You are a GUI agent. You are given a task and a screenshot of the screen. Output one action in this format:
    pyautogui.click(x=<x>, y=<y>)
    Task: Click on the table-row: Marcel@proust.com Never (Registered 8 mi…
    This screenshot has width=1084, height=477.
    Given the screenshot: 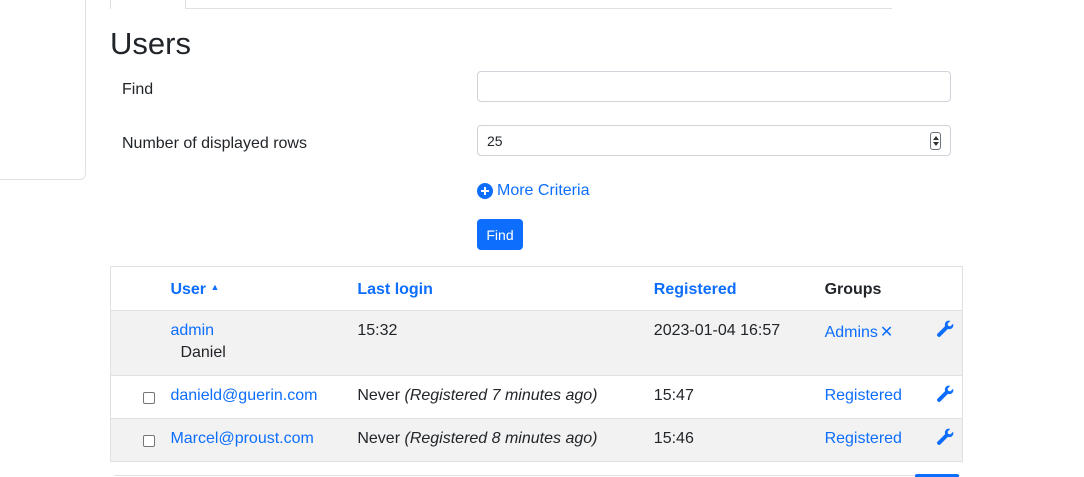 What is the action you would take?
    pyautogui.click(x=536, y=440)
    